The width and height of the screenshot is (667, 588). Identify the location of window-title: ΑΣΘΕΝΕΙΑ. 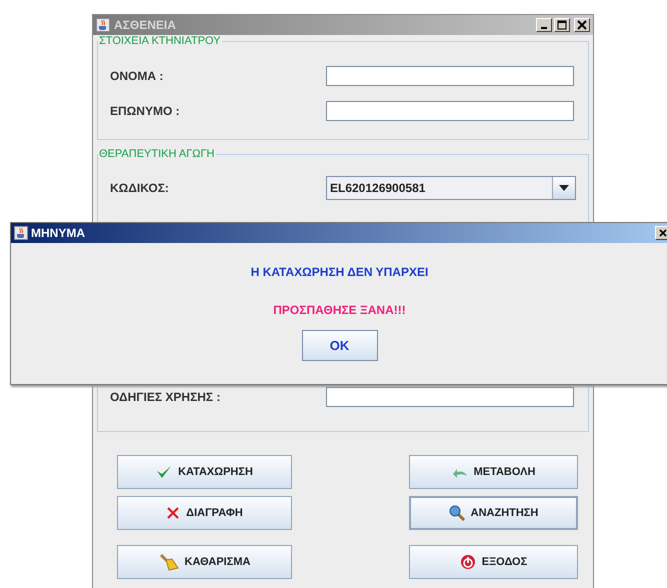
(145, 25).